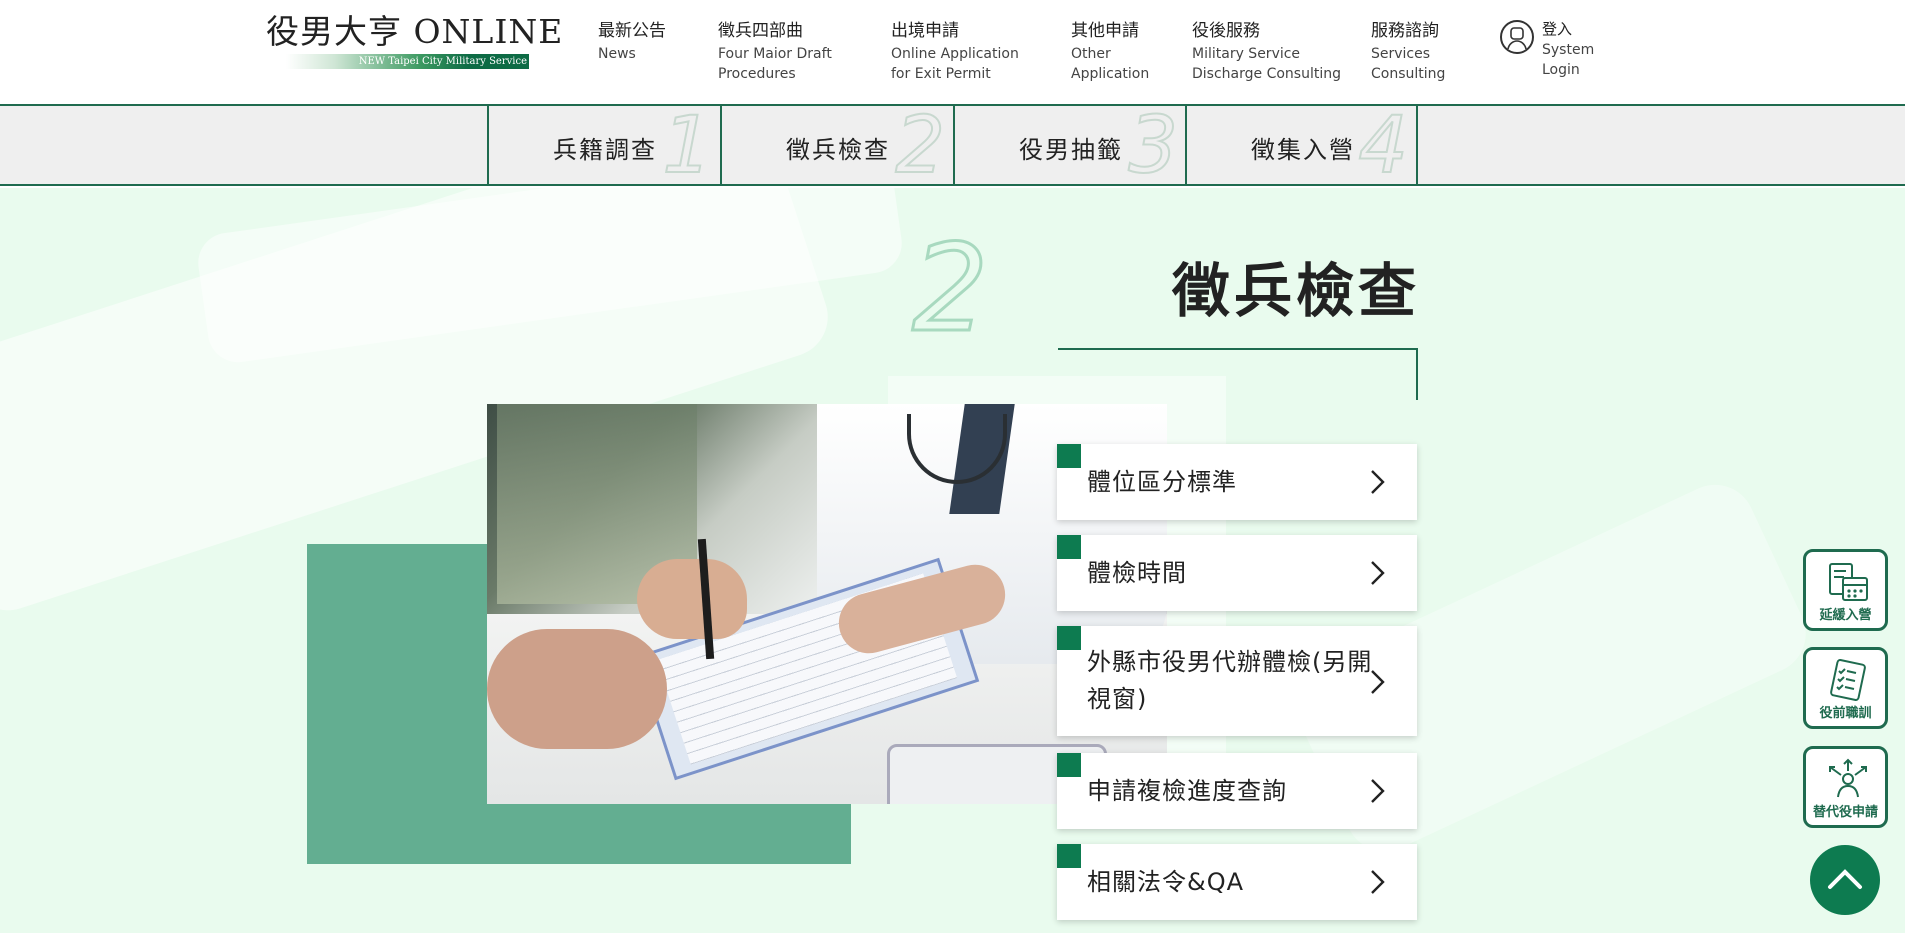 This screenshot has height=933, width=1905. Describe the element at coordinates (1303, 150) in the screenshot. I see `step-label: 徵集入營` at that location.